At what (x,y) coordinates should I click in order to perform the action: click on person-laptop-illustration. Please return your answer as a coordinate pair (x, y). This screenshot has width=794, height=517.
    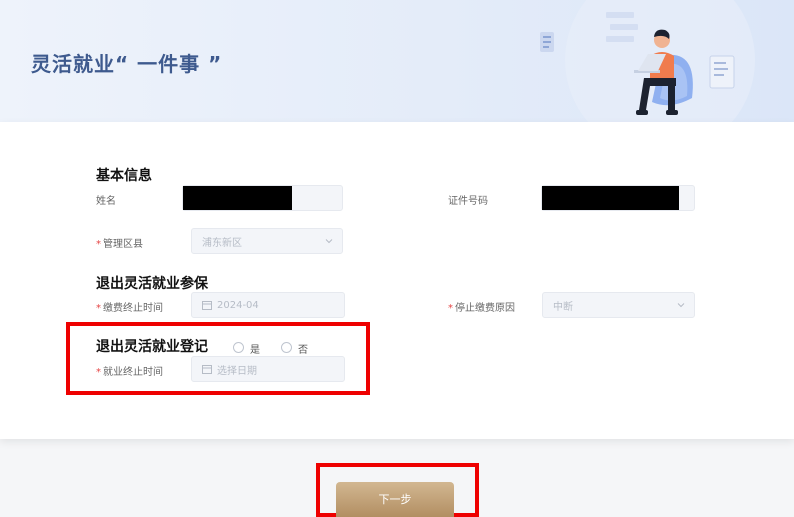
    Looking at the image, I should click on (647, 61).